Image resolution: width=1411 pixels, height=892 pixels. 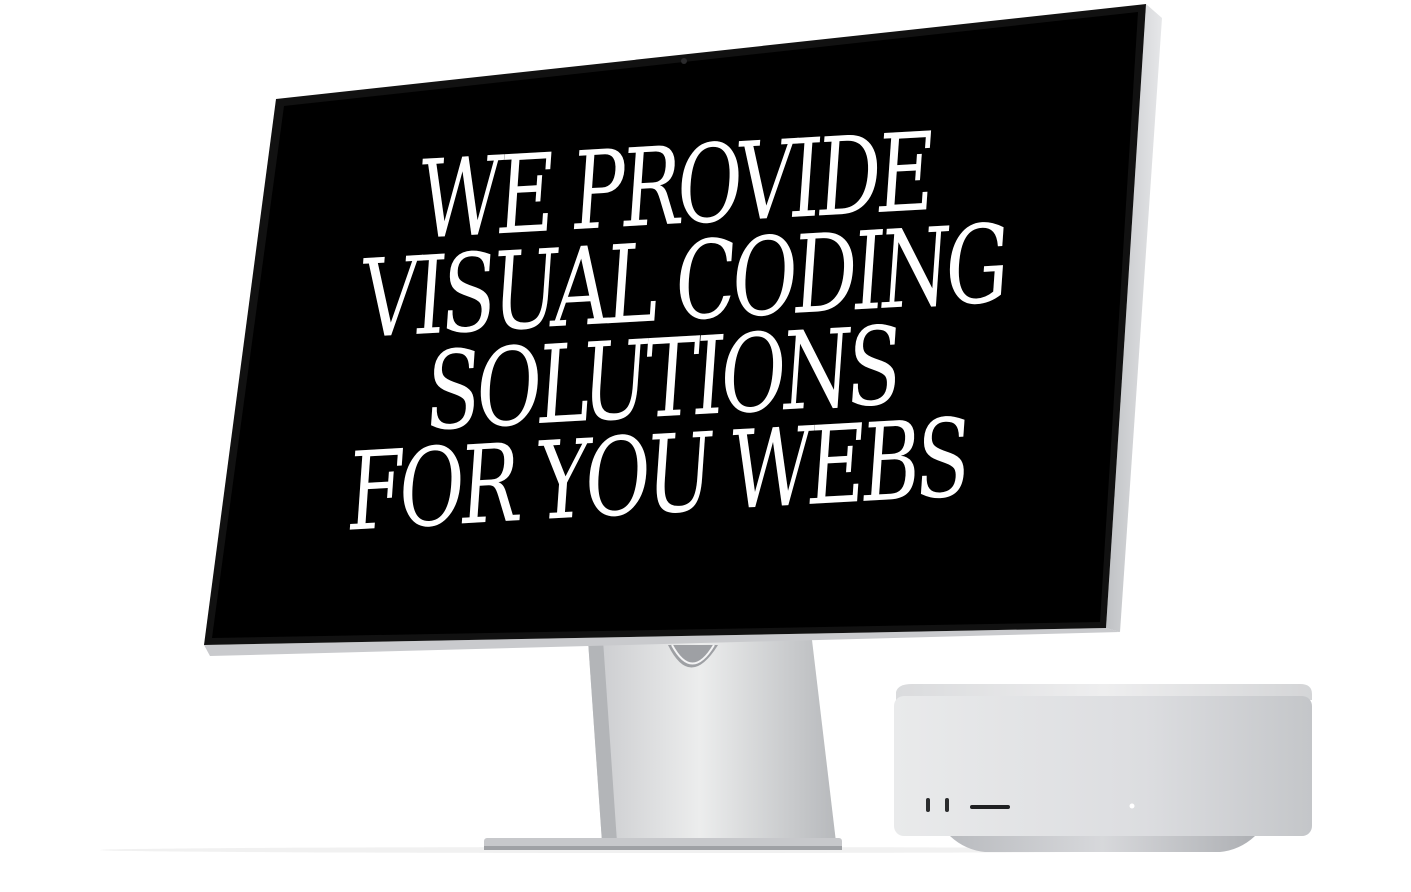 What do you see at coordinates (657, 475) in the screenshot?
I see `headline-line-4: FOR YOU WEBS` at bounding box center [657, 475].